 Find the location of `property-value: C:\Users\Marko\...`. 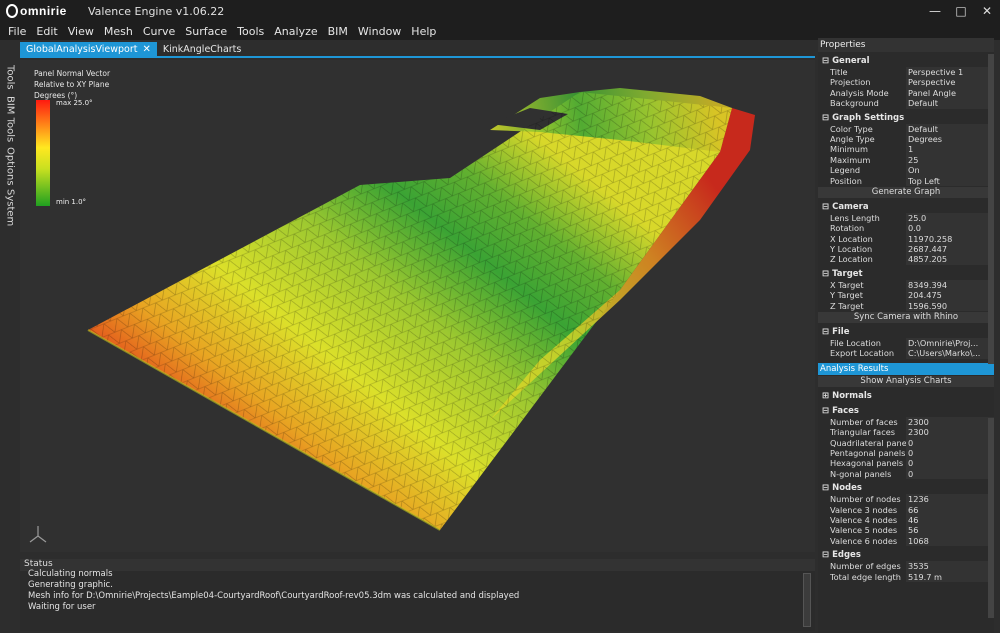

property-value: C:\Users\Marko\... is located at coordinates (950, 353).